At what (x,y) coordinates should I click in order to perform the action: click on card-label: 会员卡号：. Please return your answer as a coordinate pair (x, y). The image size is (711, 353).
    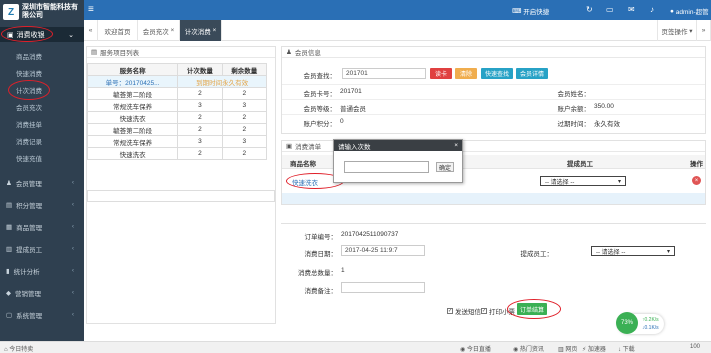
    Looking at the image, I should click on (320, 94).